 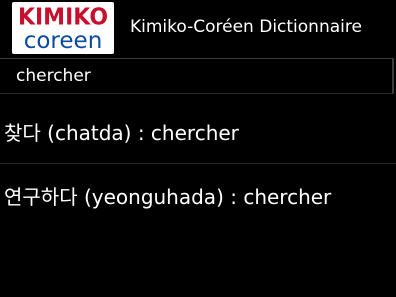 What do you see at coordinates (121, 133) in the screenshot?
I see `result-text: 찾다 (chatda) : chercher` at bounding box center [121, 133].